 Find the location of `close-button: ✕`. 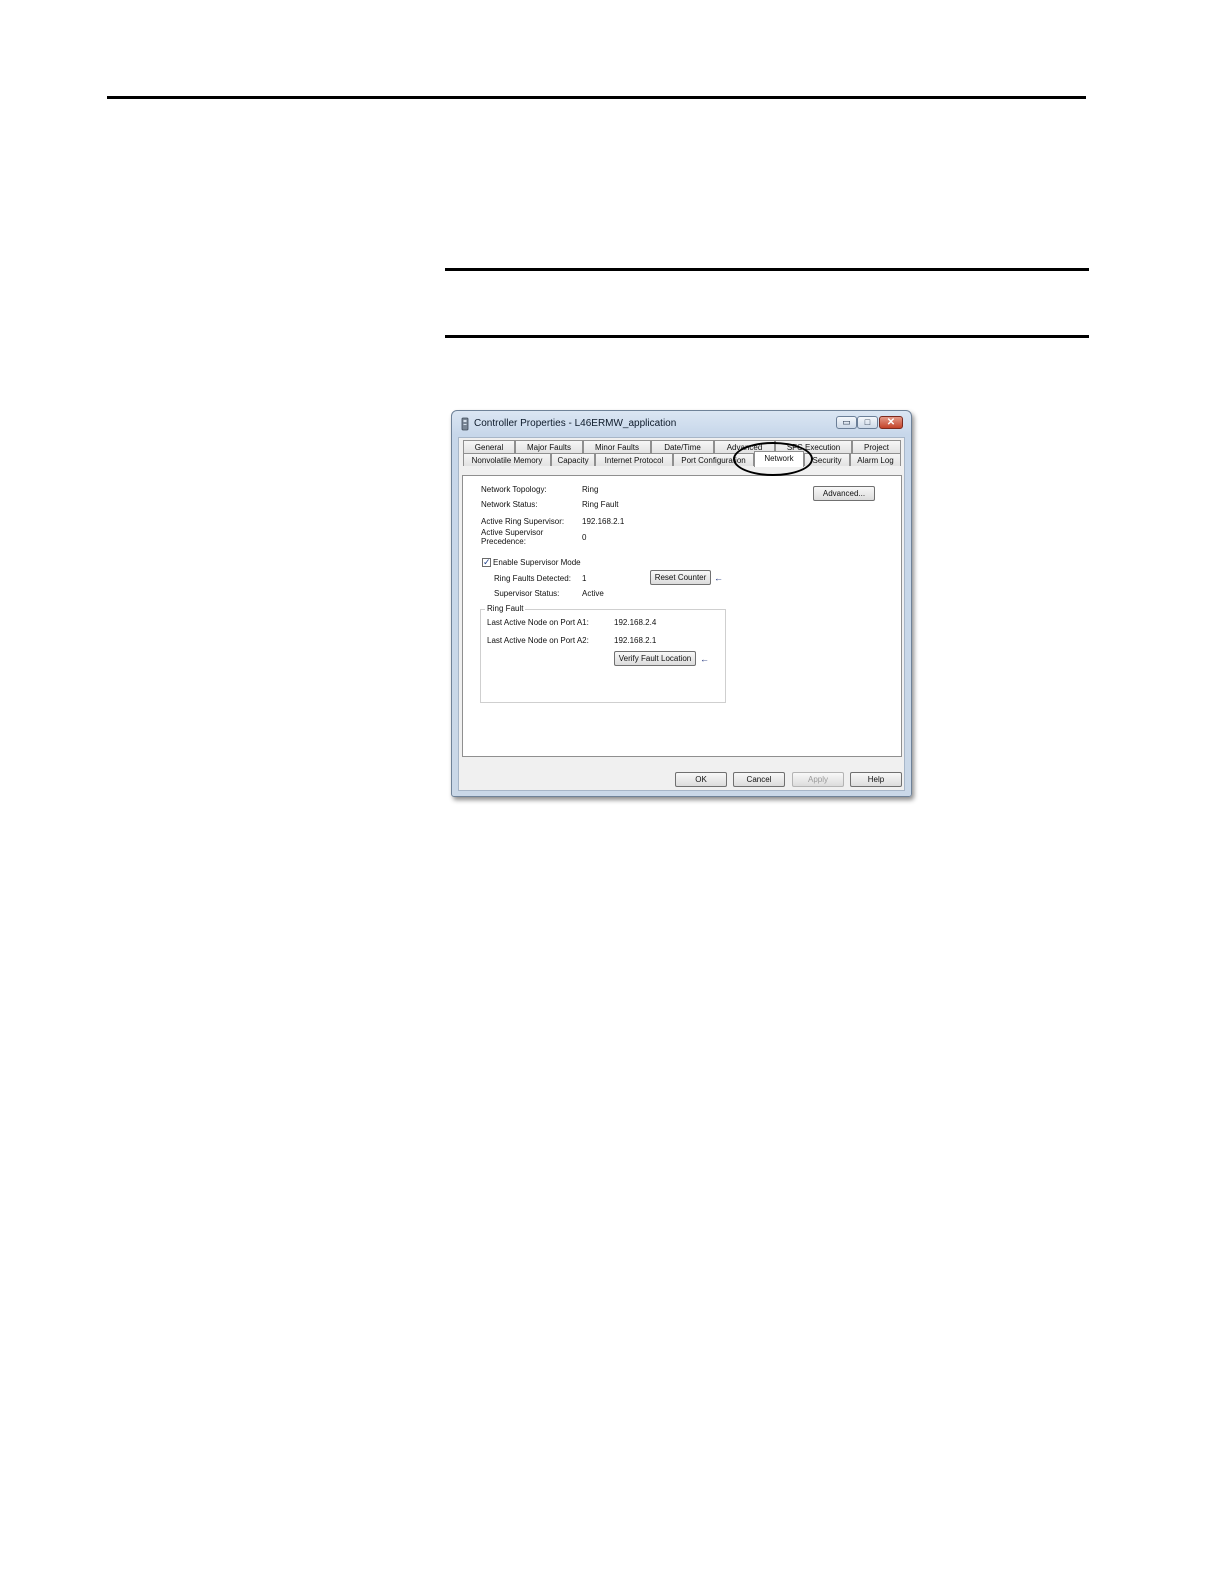

close-button: ✕ is located at coordinates (891, 422).